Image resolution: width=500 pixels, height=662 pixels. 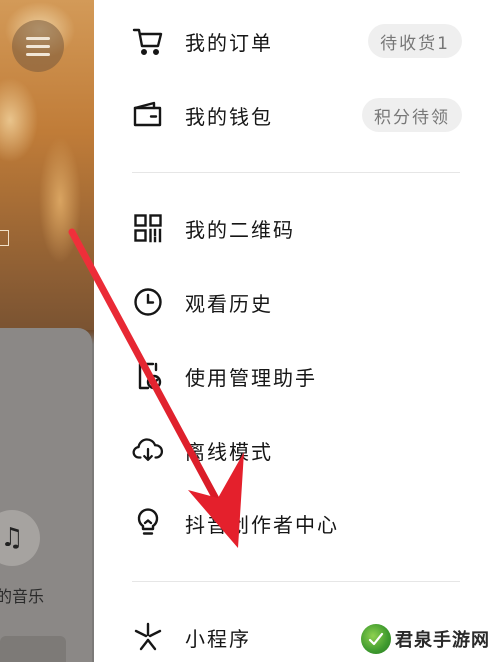 What do you see at coordinates (218, 638) in the screenshot?
I see `menu-item-label: 小程序` at bounding box center [218, 638].